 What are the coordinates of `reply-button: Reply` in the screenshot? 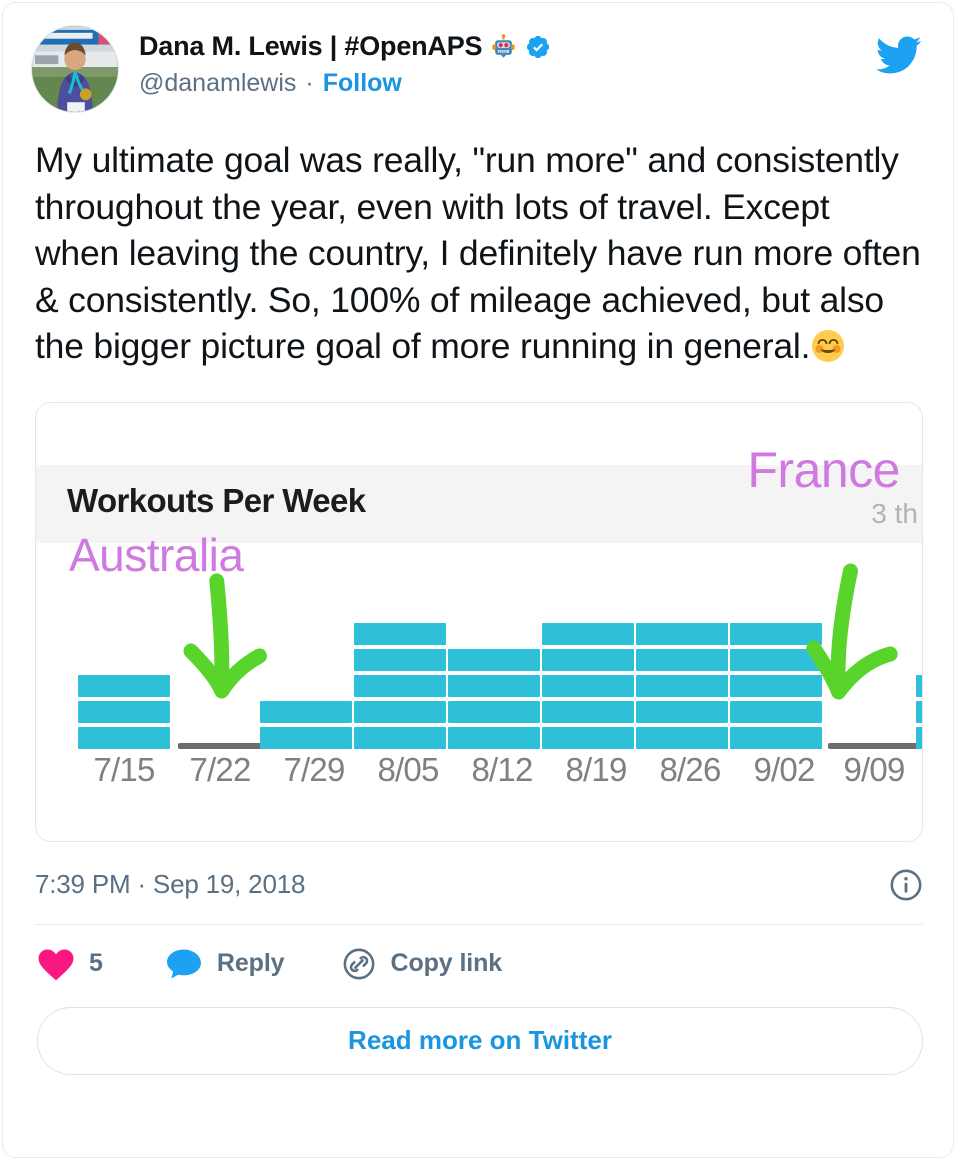 It's located at (225, 964).